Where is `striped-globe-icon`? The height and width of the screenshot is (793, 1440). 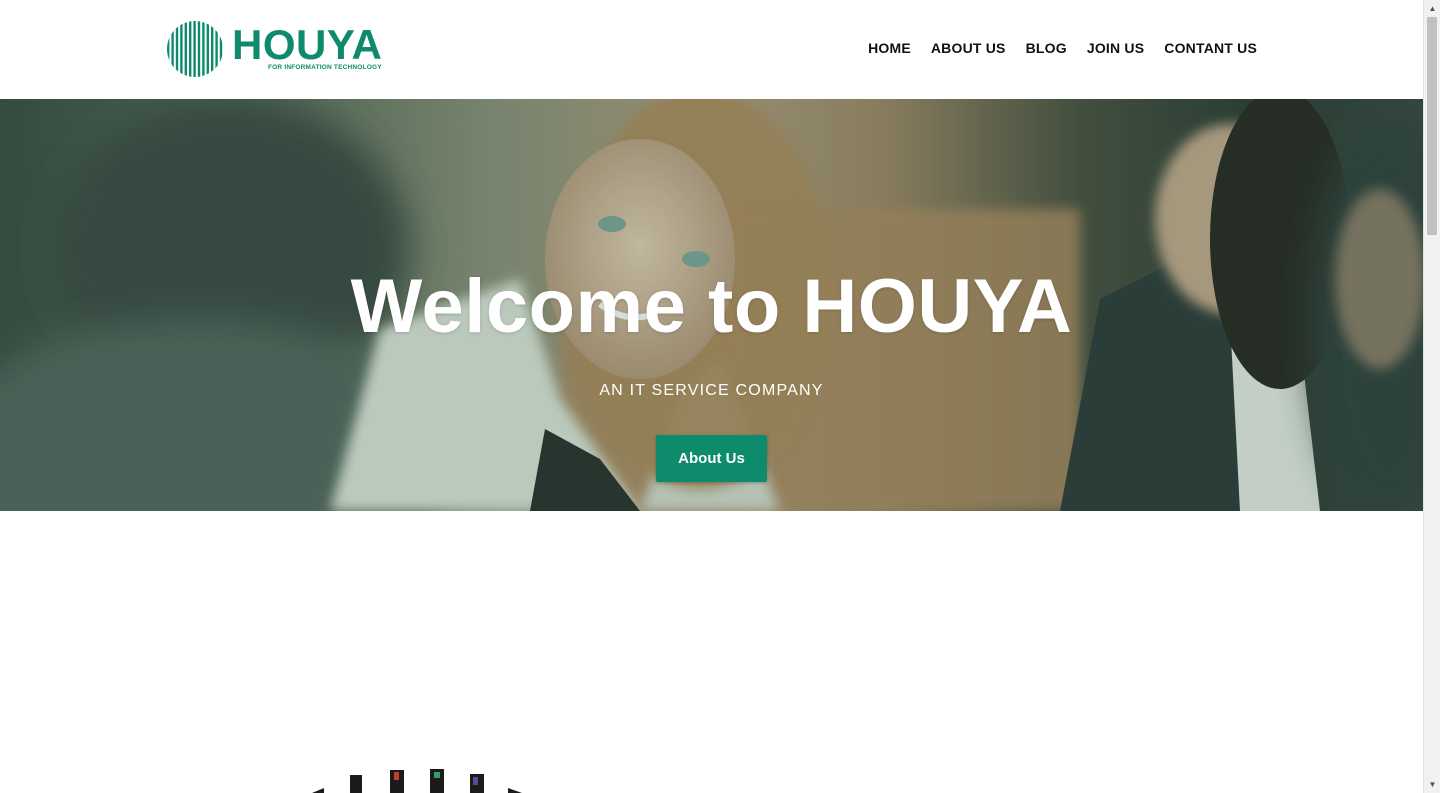
striped-globe-icon is located at coordinates (195, 49).